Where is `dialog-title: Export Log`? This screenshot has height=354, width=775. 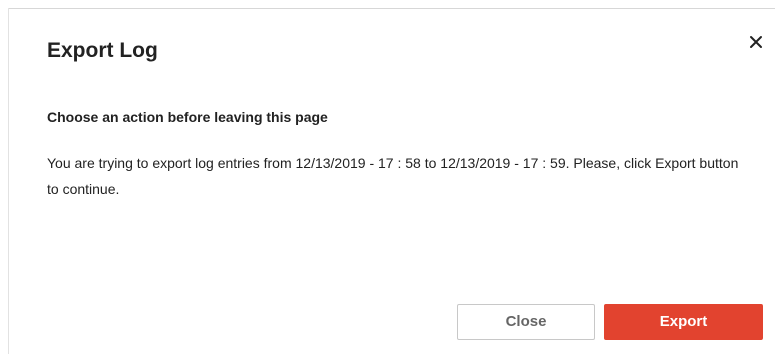
dialog-title: Export Log is located at coordinates (102, 50).